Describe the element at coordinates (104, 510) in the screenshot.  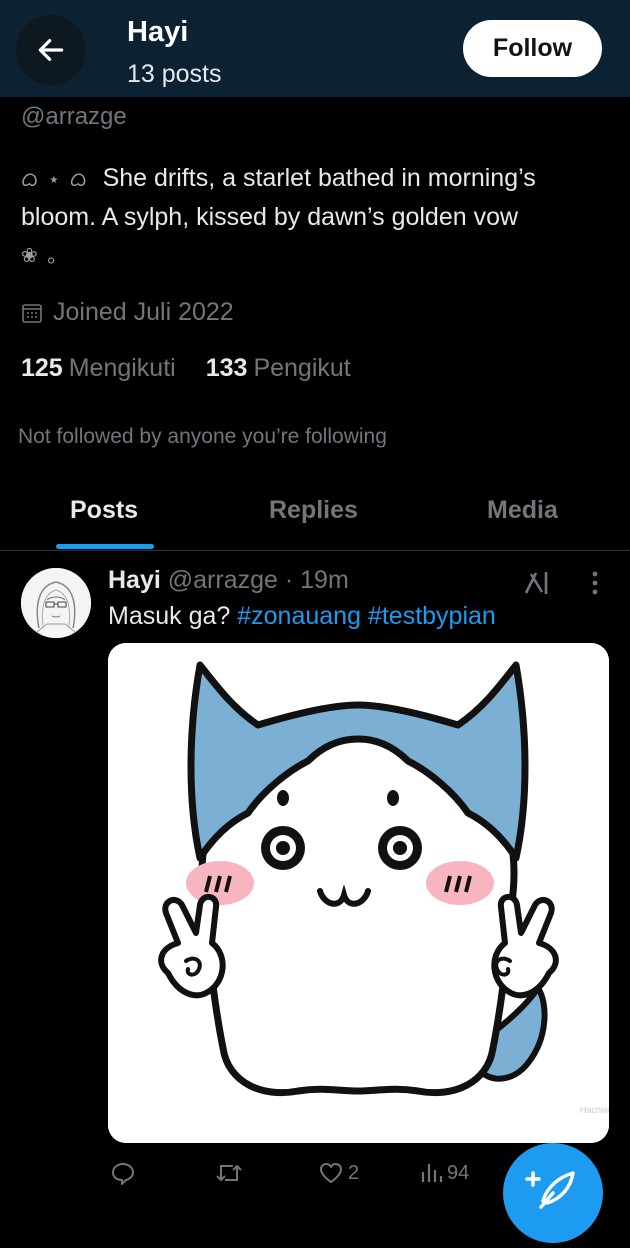
I see `tab-posts: Posts` at that location.